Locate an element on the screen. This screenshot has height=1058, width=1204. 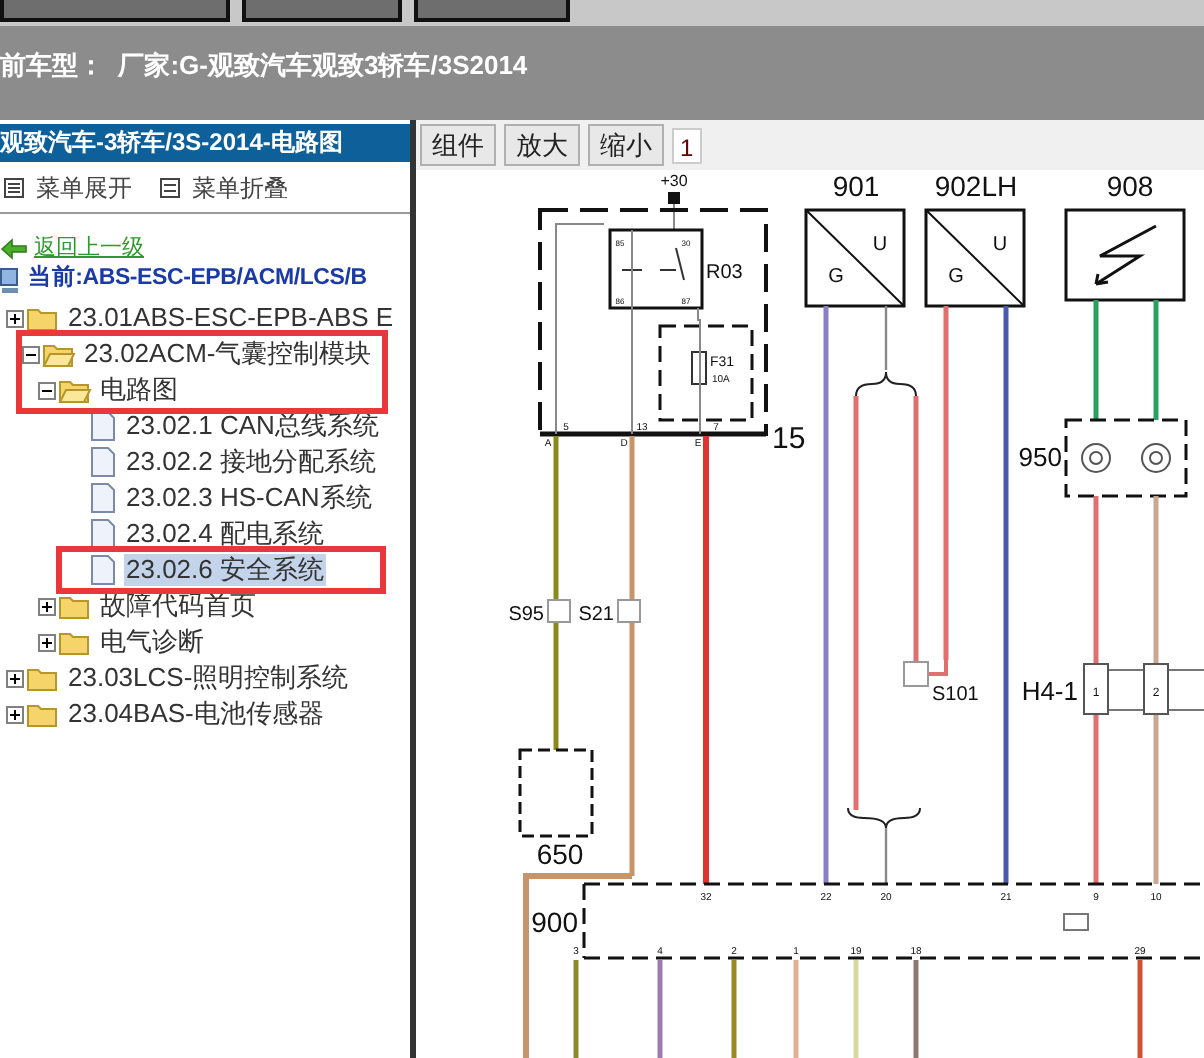
tree-item: 23.02.2 接地分配系统 is located at coordinates (251, 462).